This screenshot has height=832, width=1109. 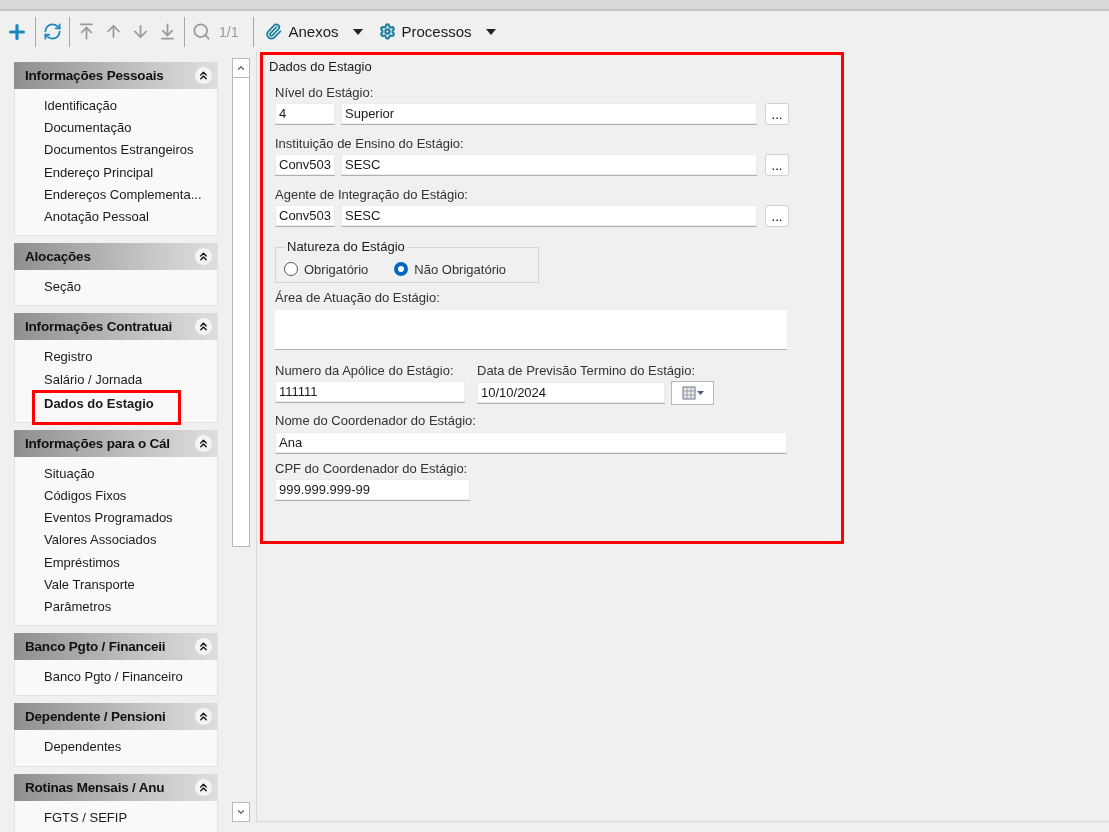 I want to click on nav-item: Salário / Jornada, so click(x=93, y=379).